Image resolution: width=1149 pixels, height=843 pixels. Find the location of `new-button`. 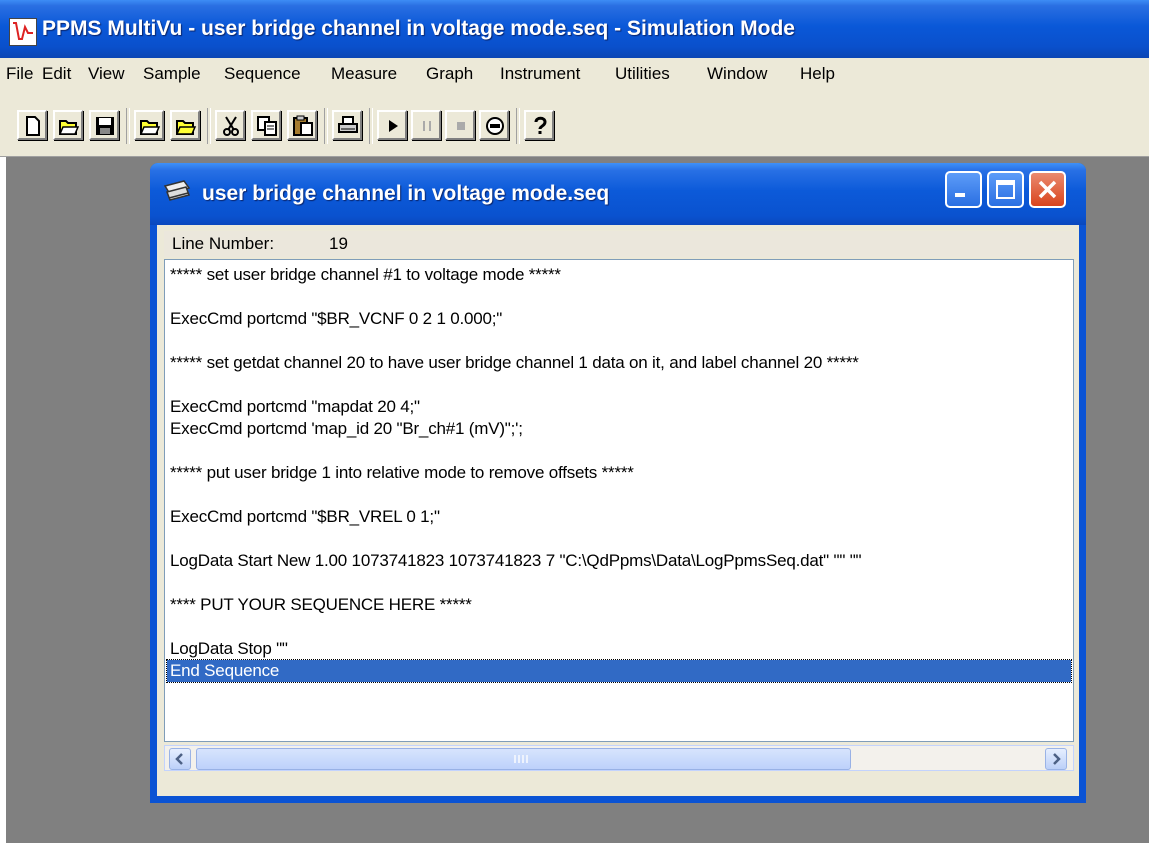

new-button is located at coordinates (32, 125).